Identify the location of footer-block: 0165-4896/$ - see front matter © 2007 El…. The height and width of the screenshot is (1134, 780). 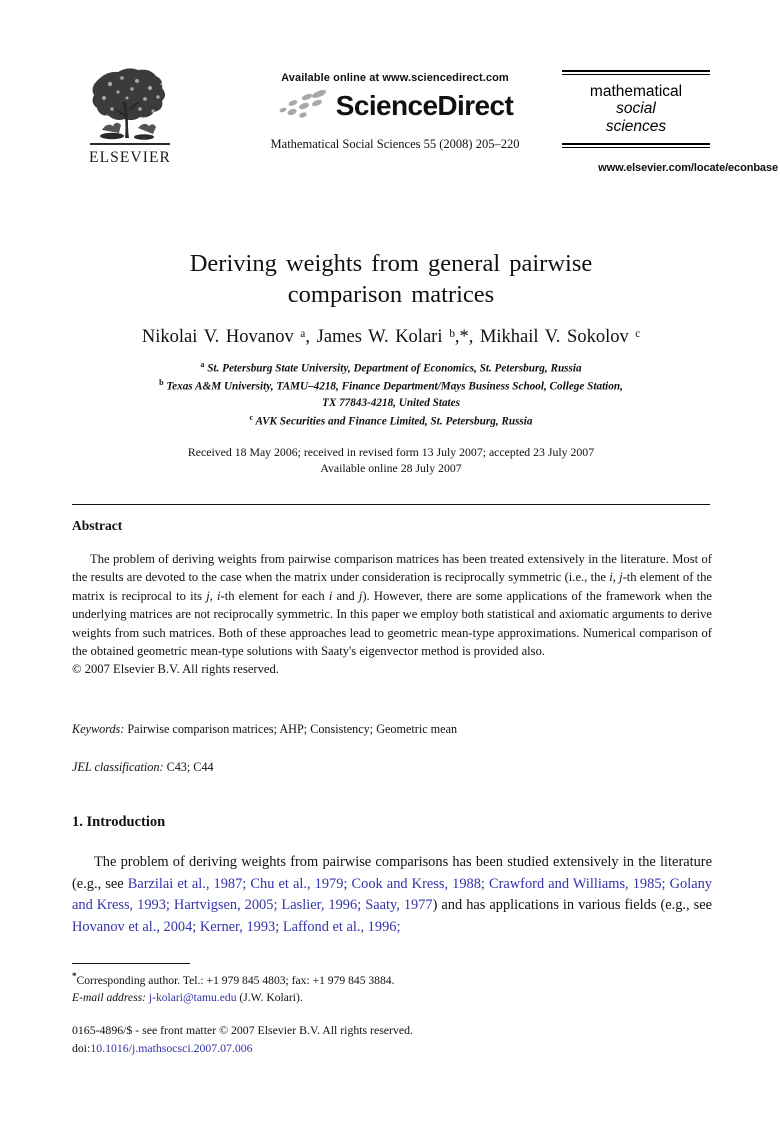
(332, 1039).